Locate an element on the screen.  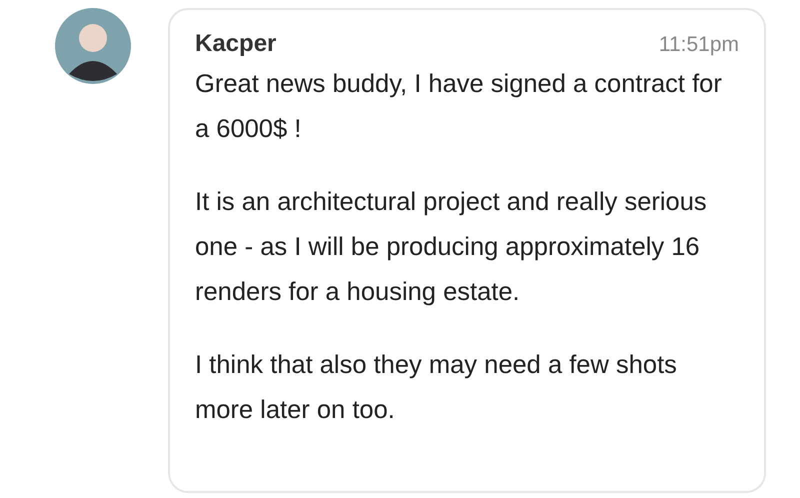
message-paragraph: I think that also they may need a few shots more later on too. is located at coordinates (436, 388).